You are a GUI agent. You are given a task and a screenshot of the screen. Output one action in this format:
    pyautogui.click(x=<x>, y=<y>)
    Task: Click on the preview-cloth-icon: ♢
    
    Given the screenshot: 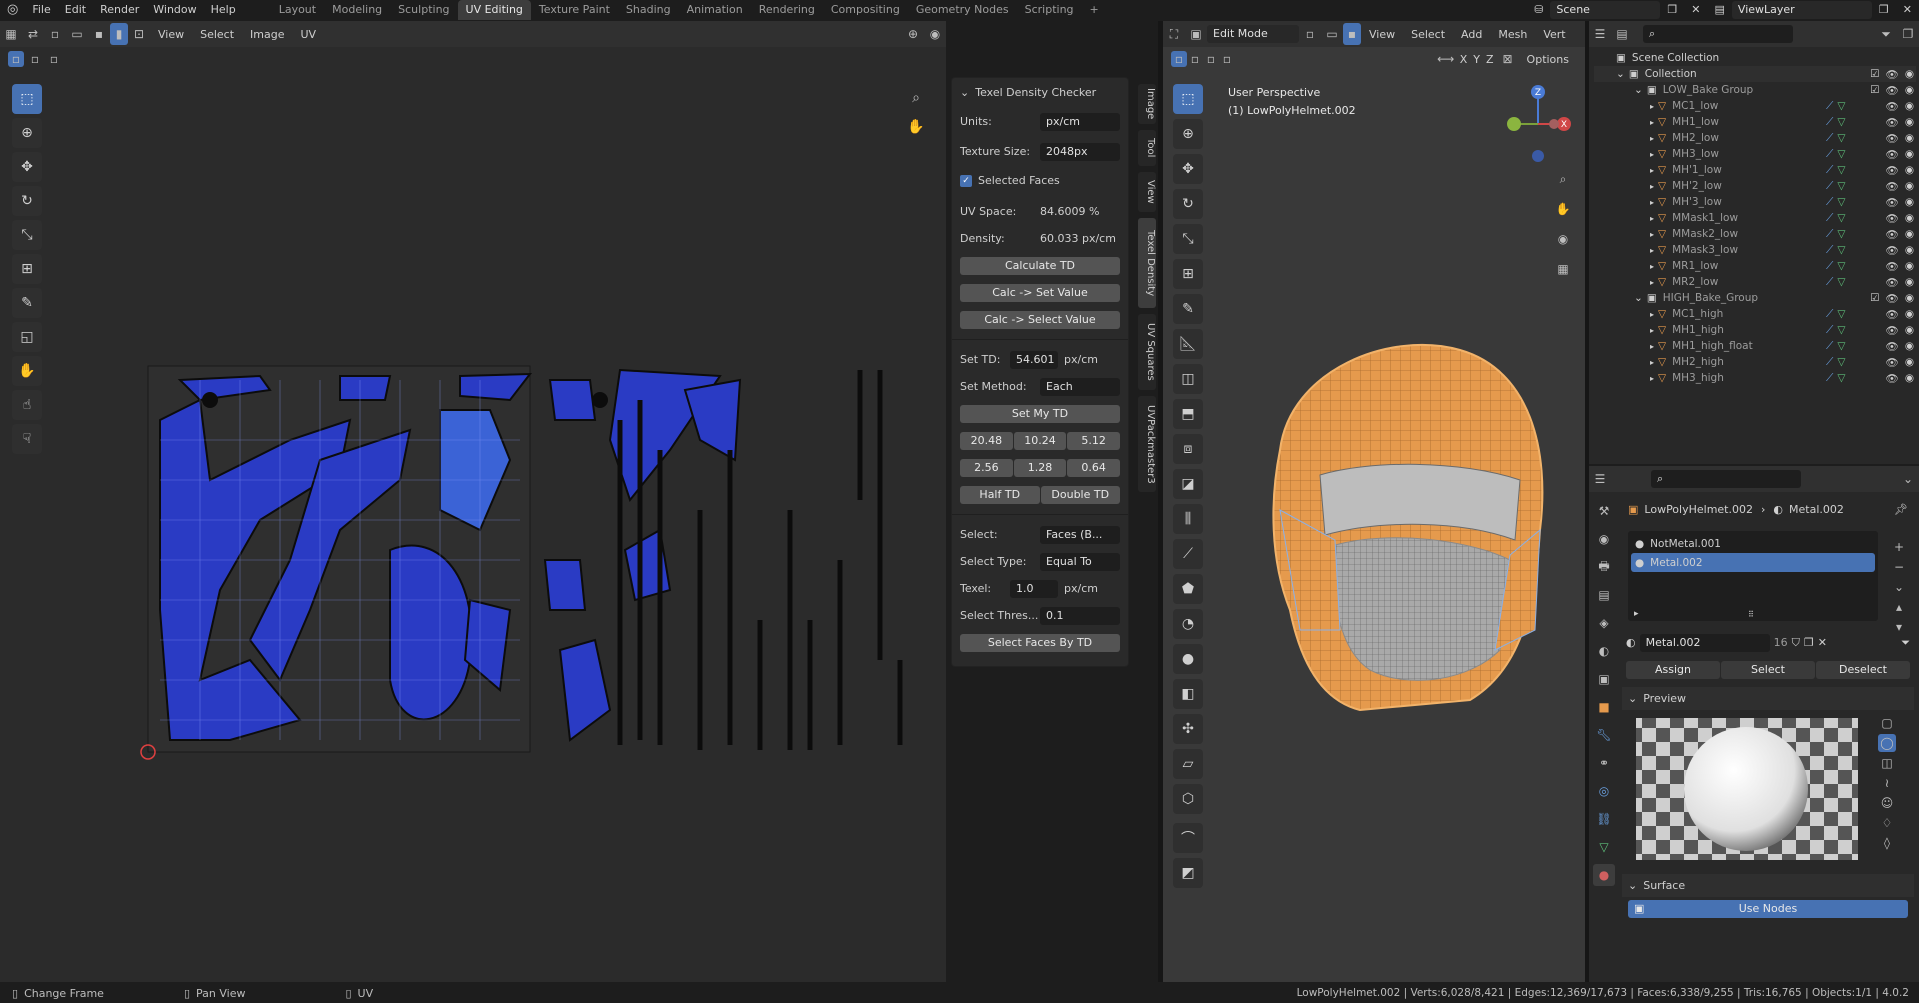 What is the action you would take?
    pyautogui.click(x=1887, y=823)
    